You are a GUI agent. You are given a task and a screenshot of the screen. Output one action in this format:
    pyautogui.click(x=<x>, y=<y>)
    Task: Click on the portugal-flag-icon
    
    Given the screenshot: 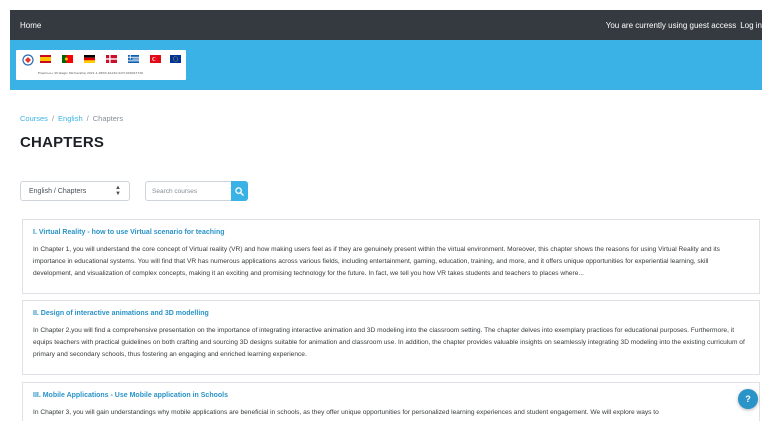 What is the action you would take?
    pyautogui.click(x=67, y=59)
    